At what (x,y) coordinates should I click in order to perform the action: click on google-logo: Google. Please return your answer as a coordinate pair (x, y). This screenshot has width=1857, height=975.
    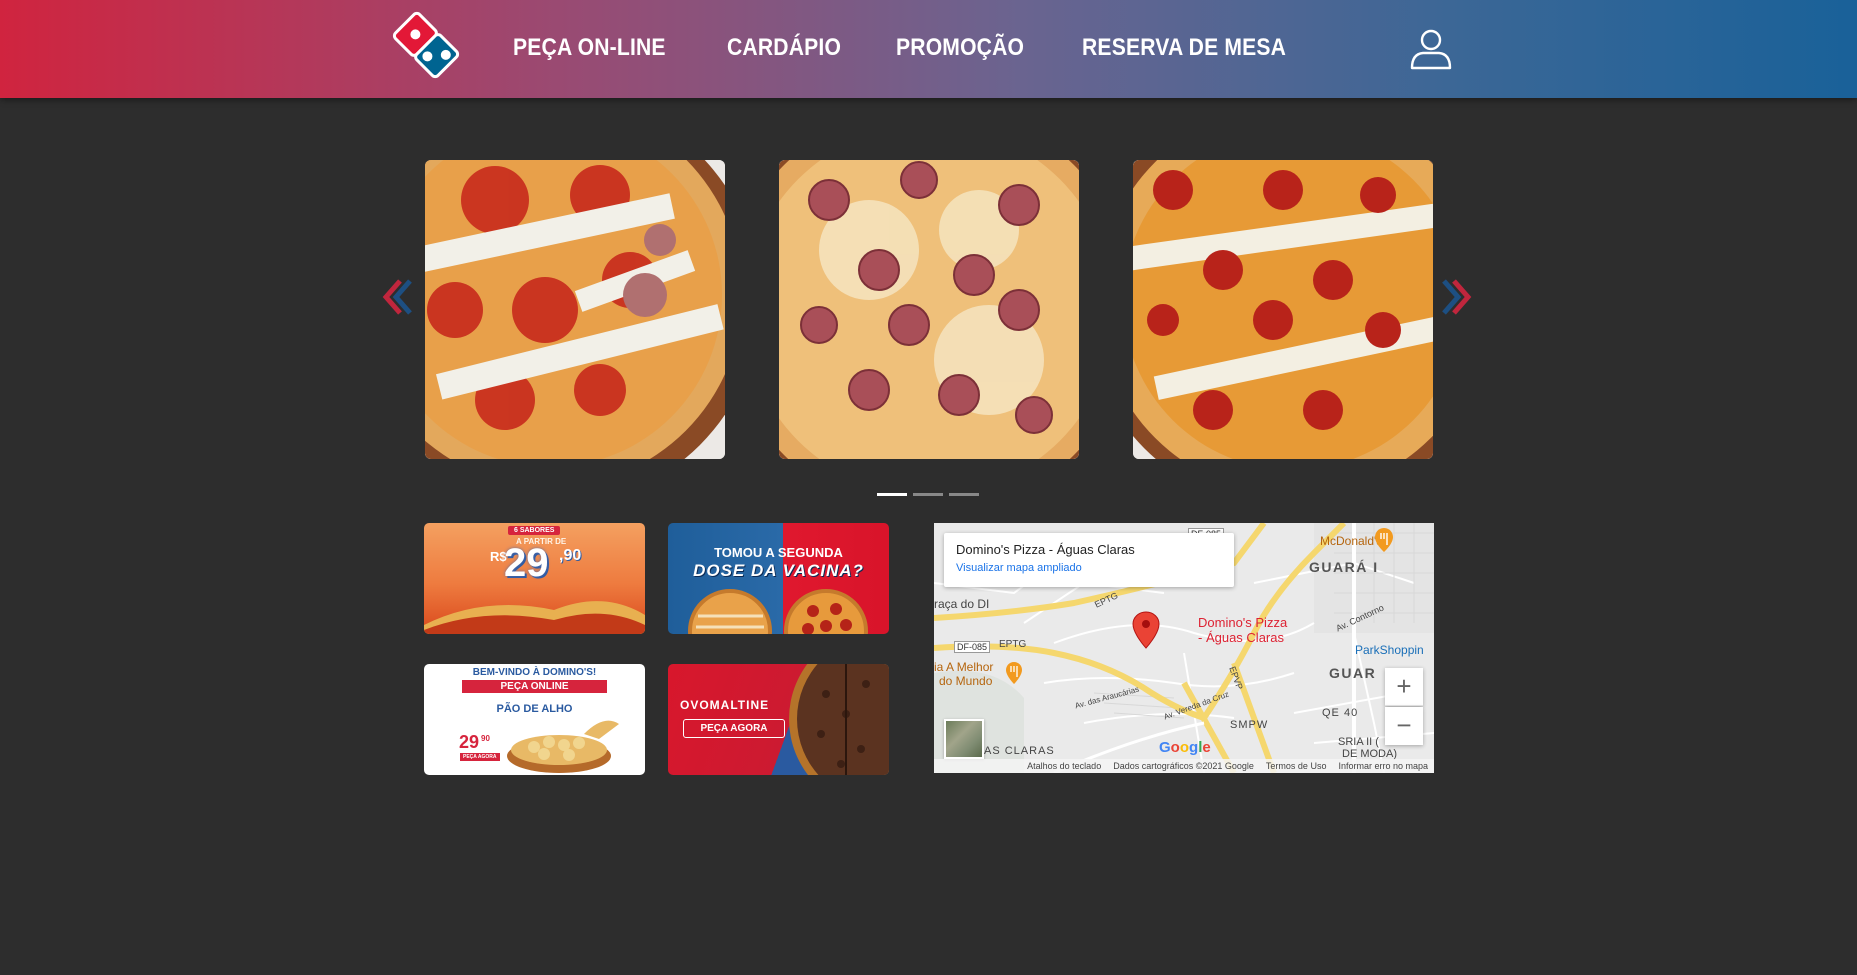
    Looking at the image, I should click on (1185, 747).